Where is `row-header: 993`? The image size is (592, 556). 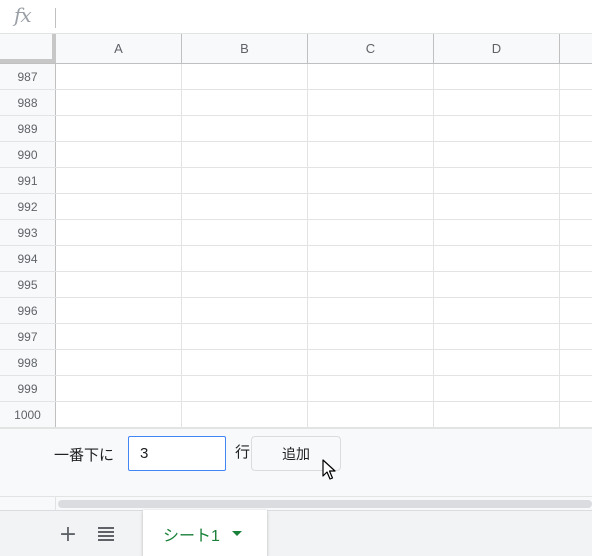 row-header: 993 is located at coordinates (28, 232).